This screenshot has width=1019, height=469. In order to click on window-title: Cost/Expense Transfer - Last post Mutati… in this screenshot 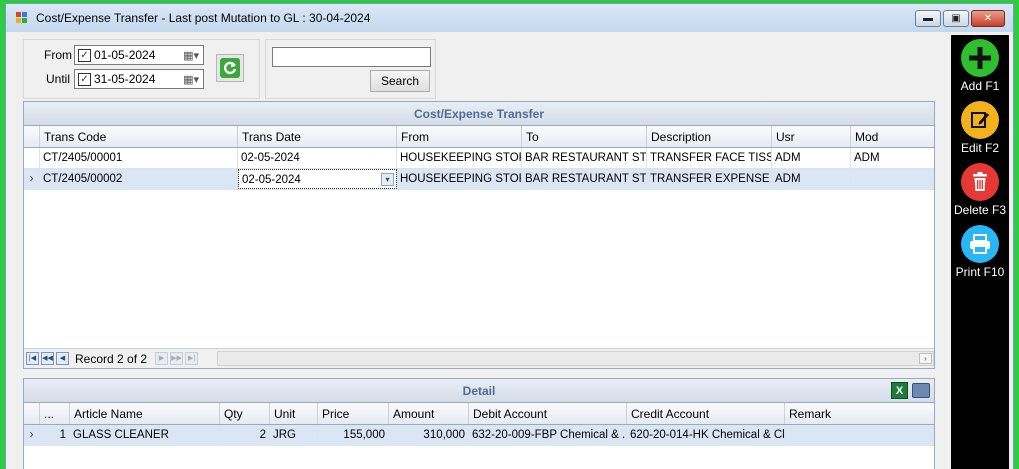, I will do `click(203, 18)`.